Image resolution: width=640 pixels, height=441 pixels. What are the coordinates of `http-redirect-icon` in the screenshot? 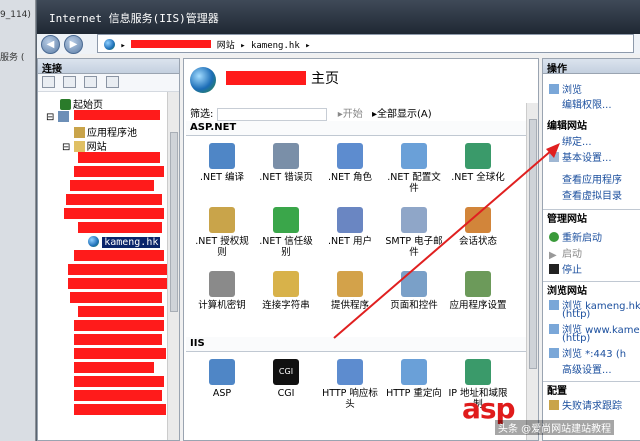 It's located at (414, 372).